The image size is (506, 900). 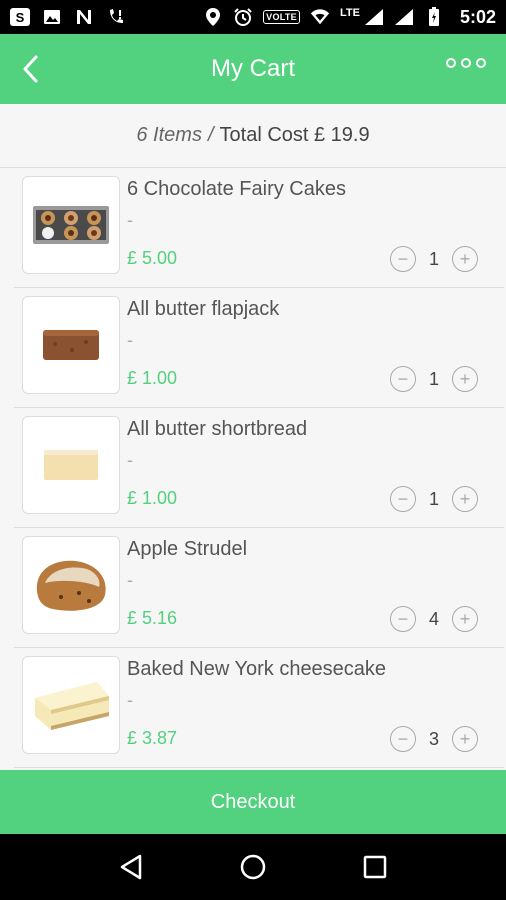 I want to click on app-bar: My Cart, so click(x=253, y=69).